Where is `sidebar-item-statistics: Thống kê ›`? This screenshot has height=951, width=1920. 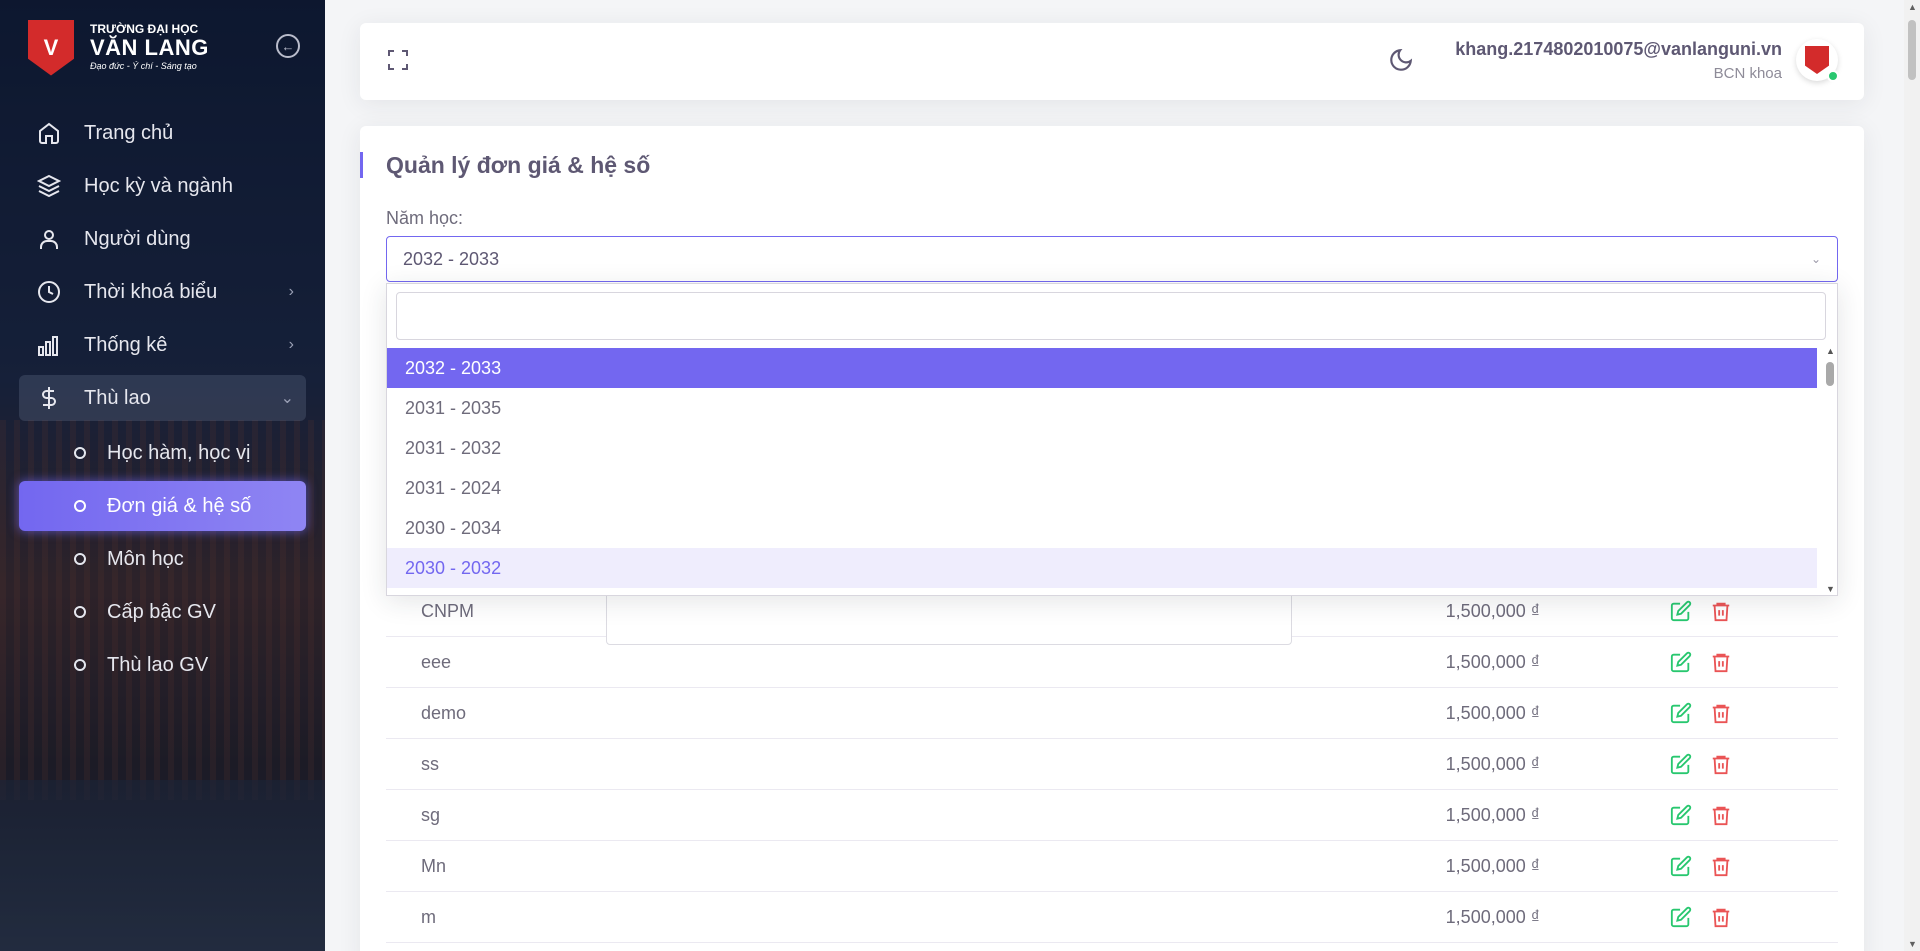
sidebar-item-statistics: Thống kê › is located at coordinates (162, 345).